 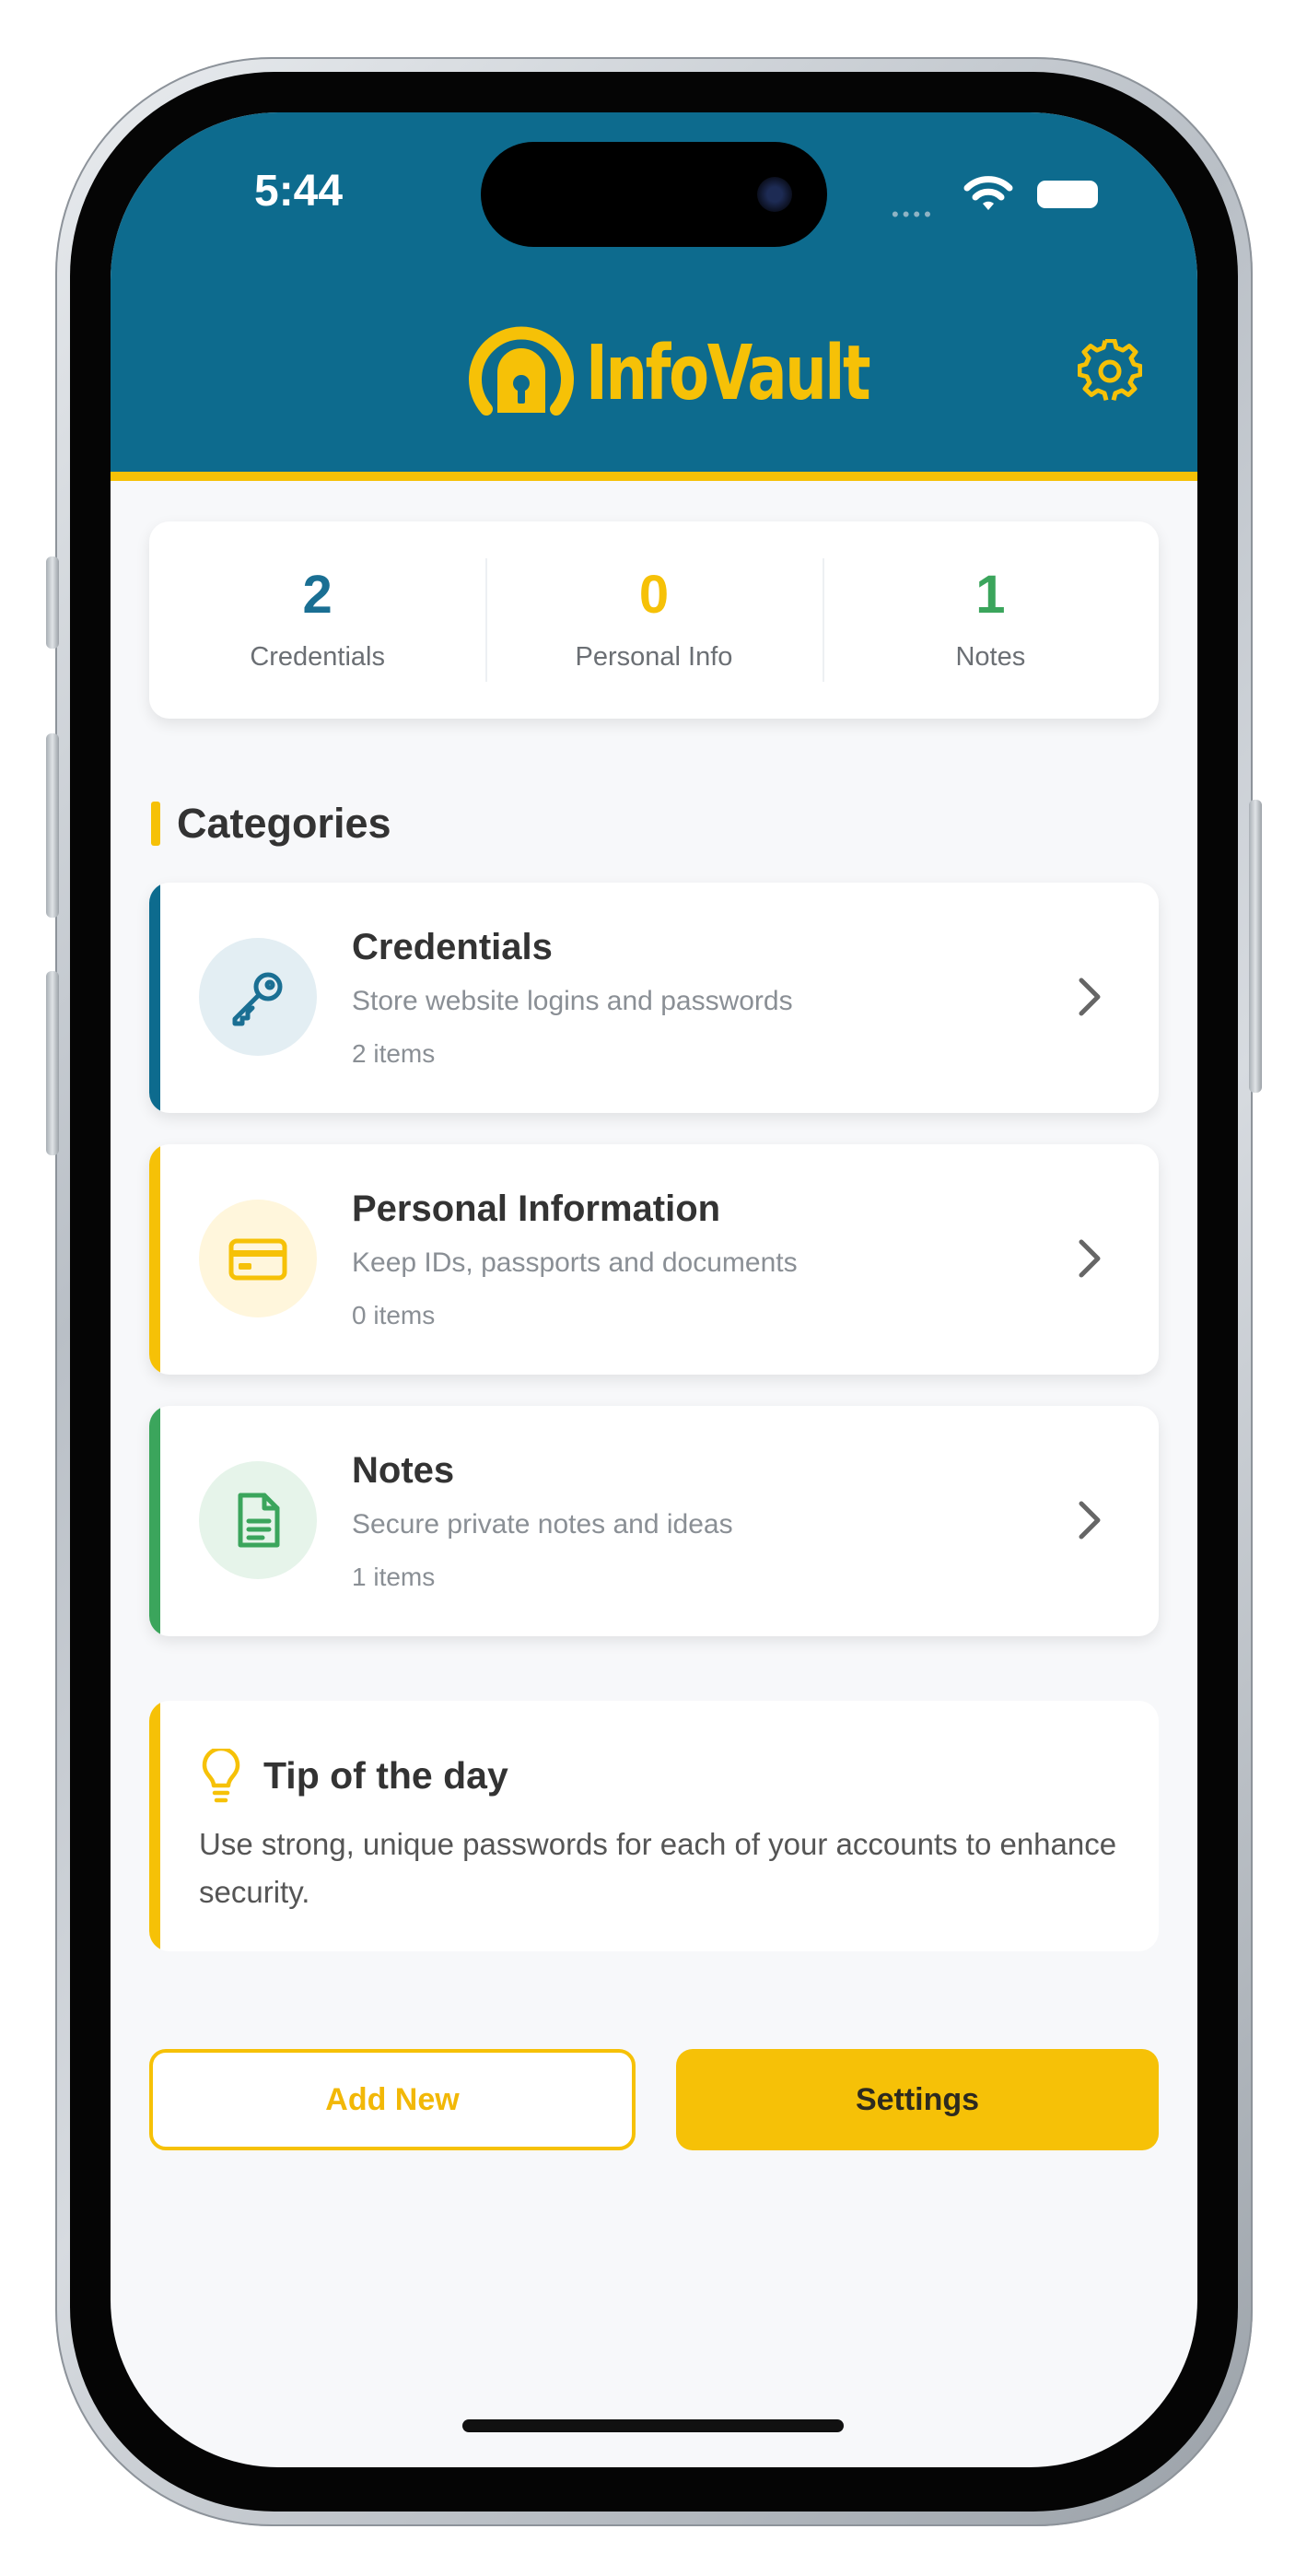 I want to click on lightbulb-icon, so click(x=221, y=1776).